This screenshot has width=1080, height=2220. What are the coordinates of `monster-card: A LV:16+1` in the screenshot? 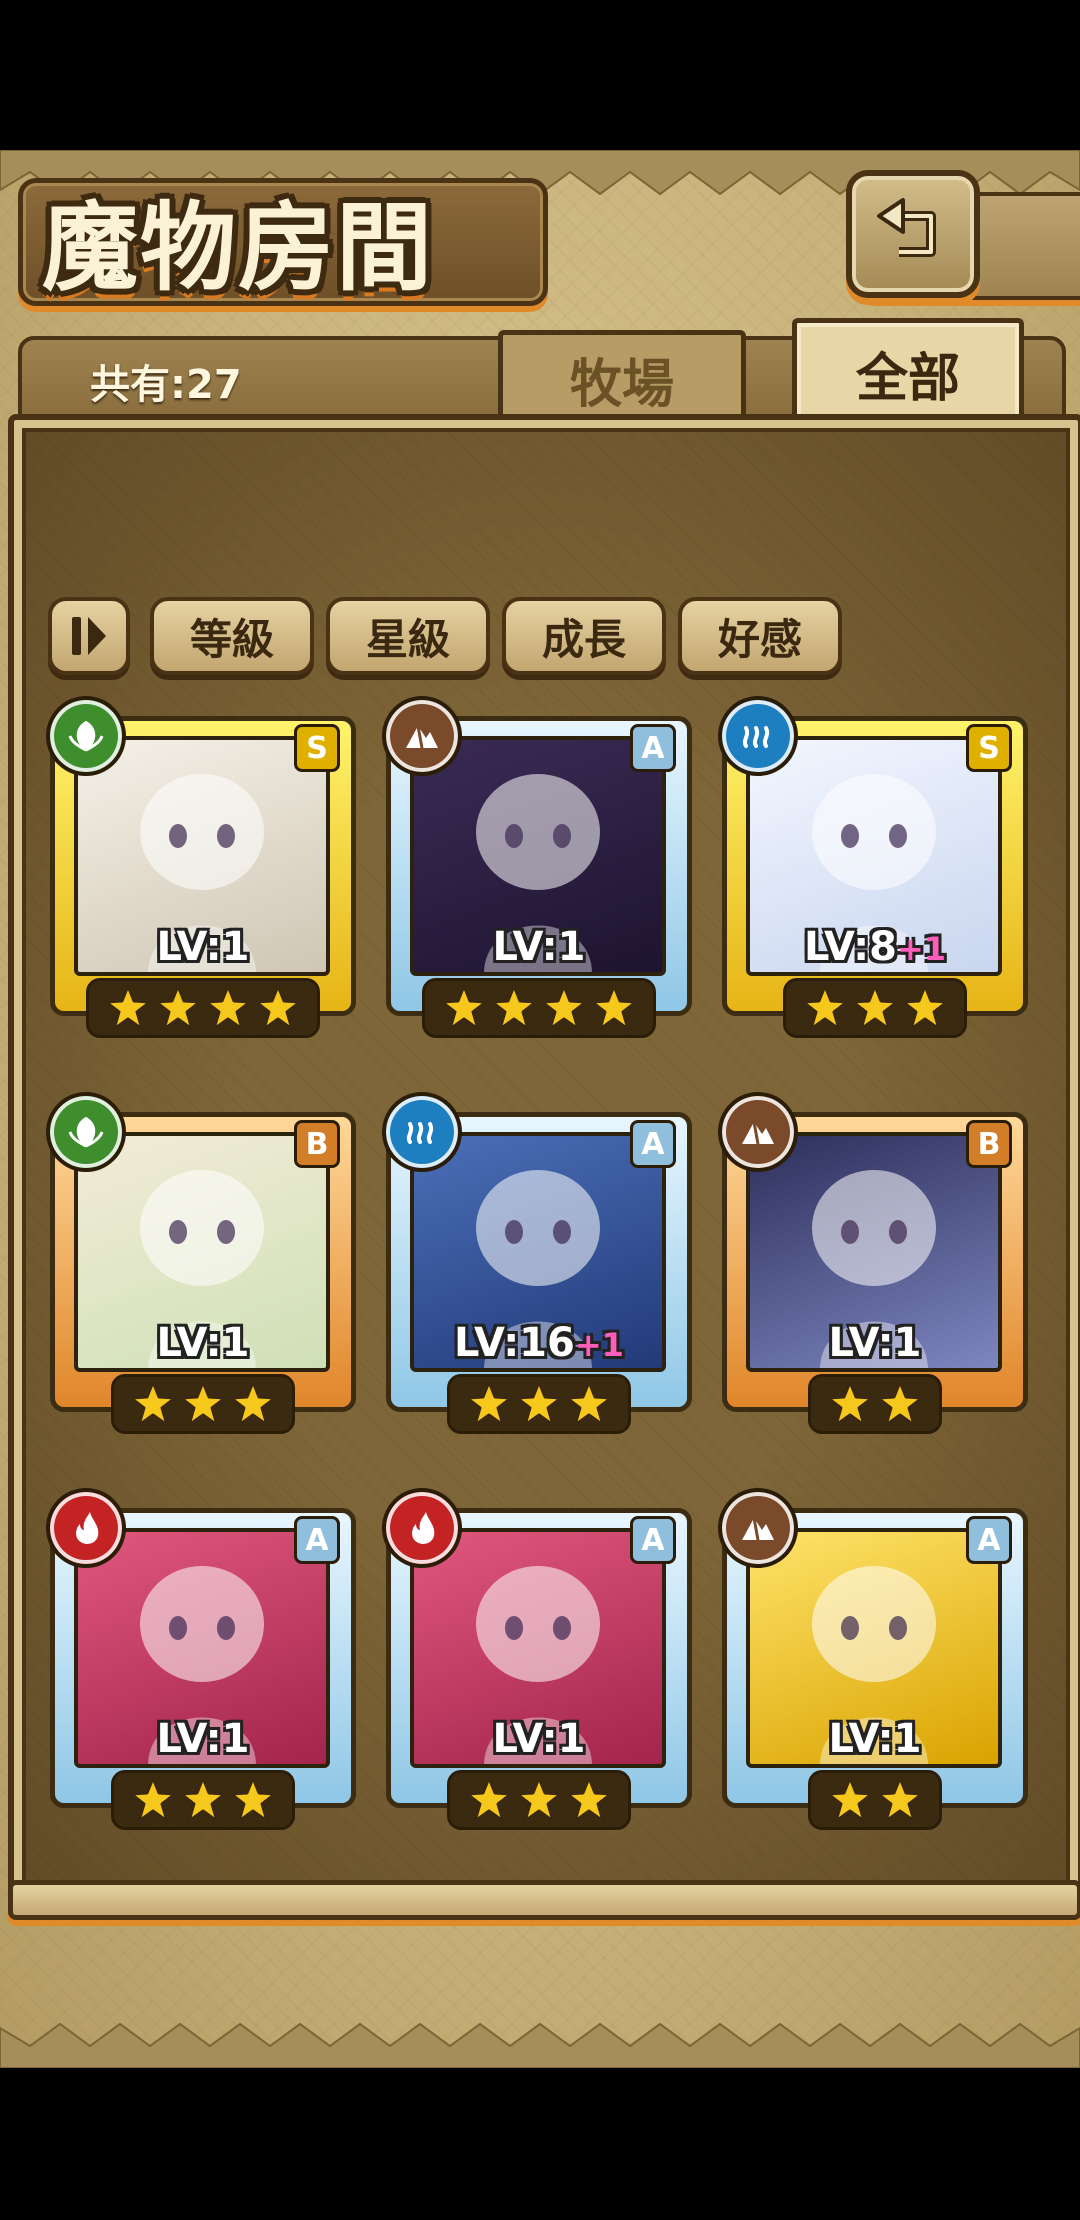 It's located at (537, 1263).